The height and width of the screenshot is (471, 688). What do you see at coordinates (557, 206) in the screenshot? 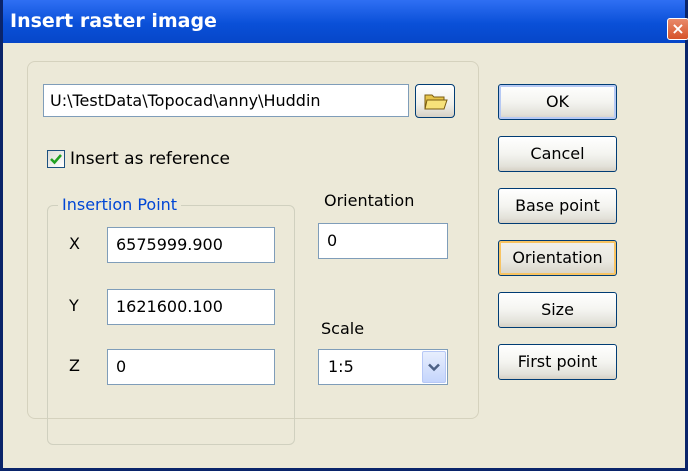
I see `base-point-button: Base point` at bounding box center [557, 206].